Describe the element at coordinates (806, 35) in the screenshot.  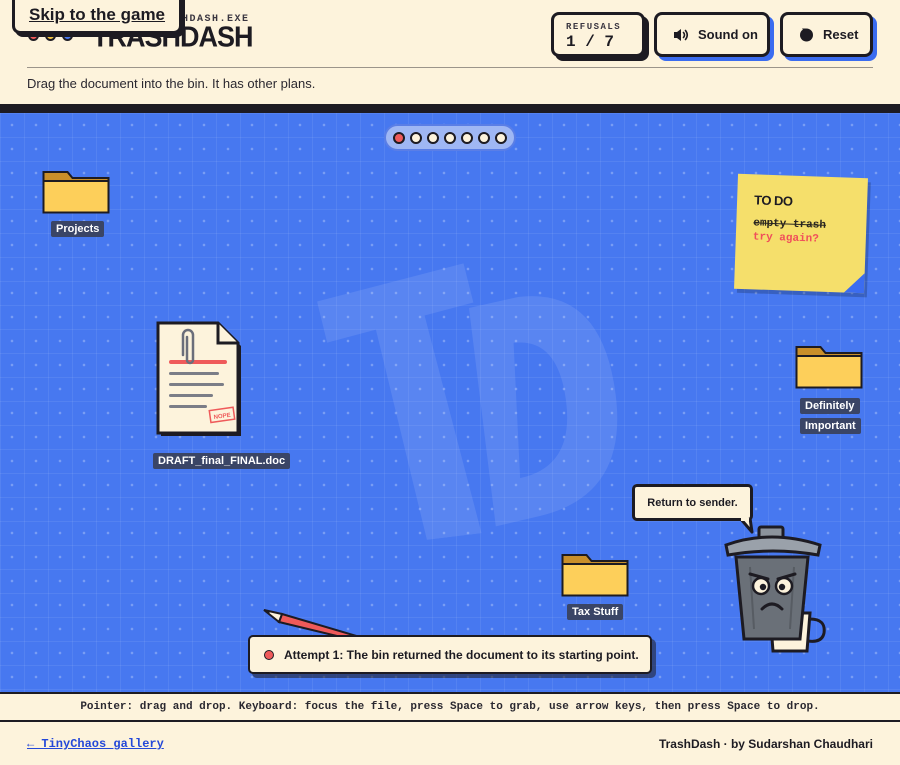
I see `reset-icon` at that location.